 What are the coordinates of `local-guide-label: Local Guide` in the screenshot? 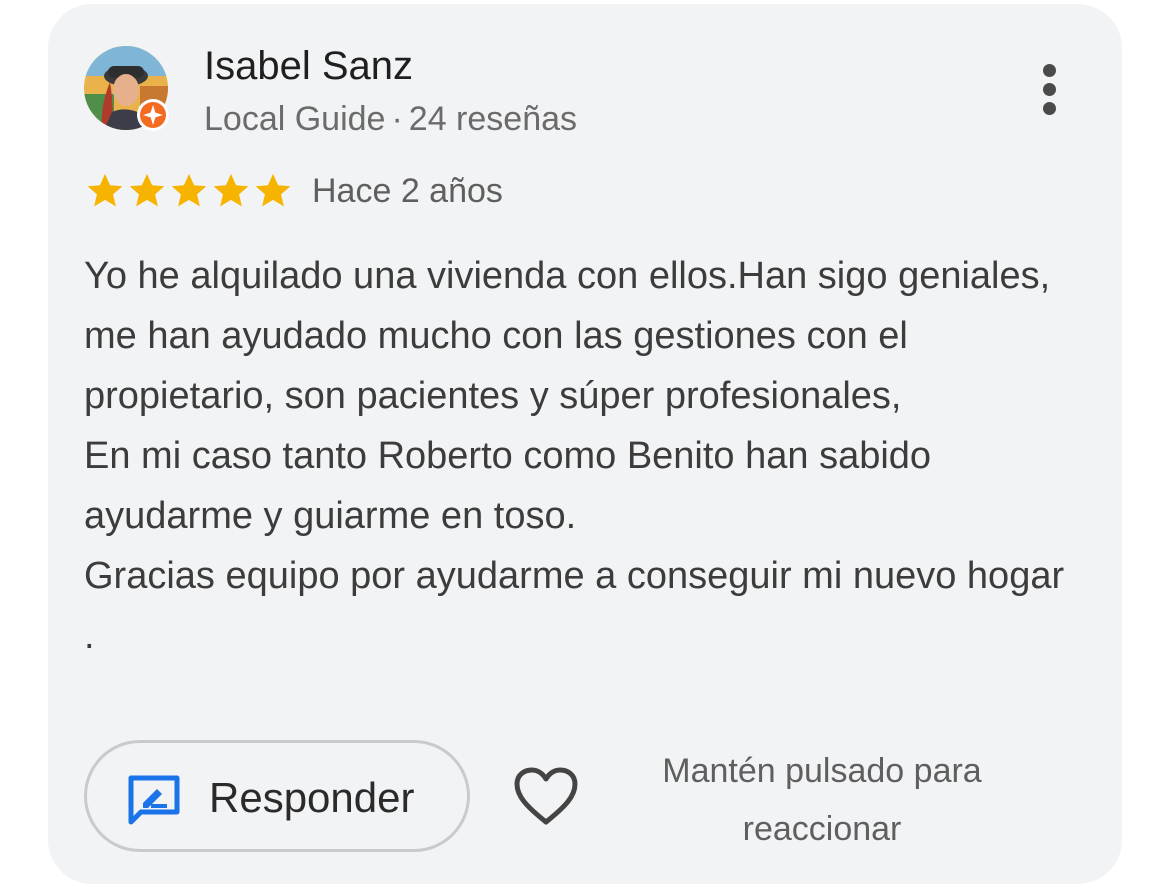 It's located at (295, 119).